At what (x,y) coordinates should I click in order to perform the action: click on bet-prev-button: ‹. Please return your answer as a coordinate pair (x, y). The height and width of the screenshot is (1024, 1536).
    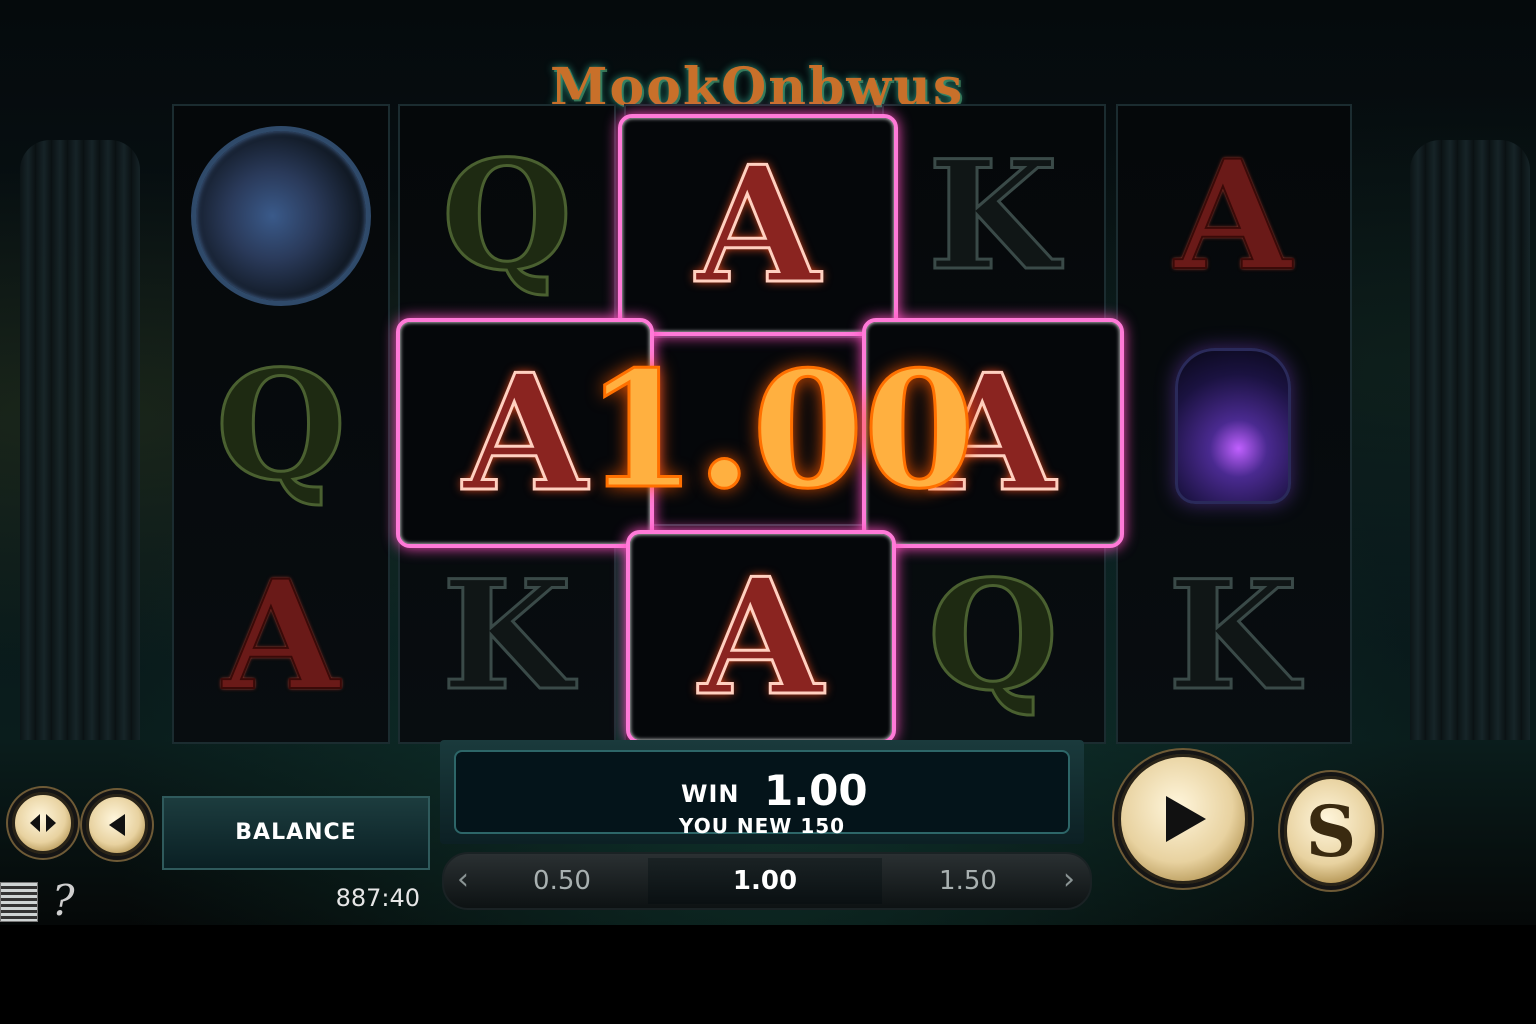
    Looking at the image, I should click on (463, 880).